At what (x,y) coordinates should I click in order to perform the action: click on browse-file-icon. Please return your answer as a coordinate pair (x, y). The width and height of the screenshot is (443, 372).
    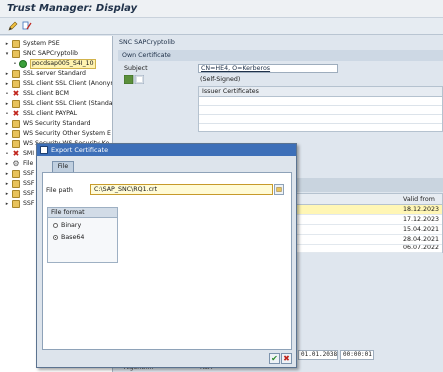
    Looking at the image, I should click on (279, 189).